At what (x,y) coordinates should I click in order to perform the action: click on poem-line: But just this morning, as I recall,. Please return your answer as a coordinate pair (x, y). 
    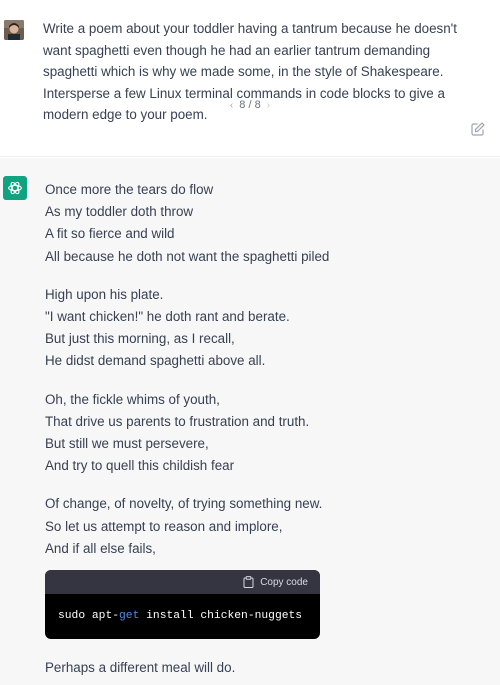
    Looking at the image, I should click on (140, 339).